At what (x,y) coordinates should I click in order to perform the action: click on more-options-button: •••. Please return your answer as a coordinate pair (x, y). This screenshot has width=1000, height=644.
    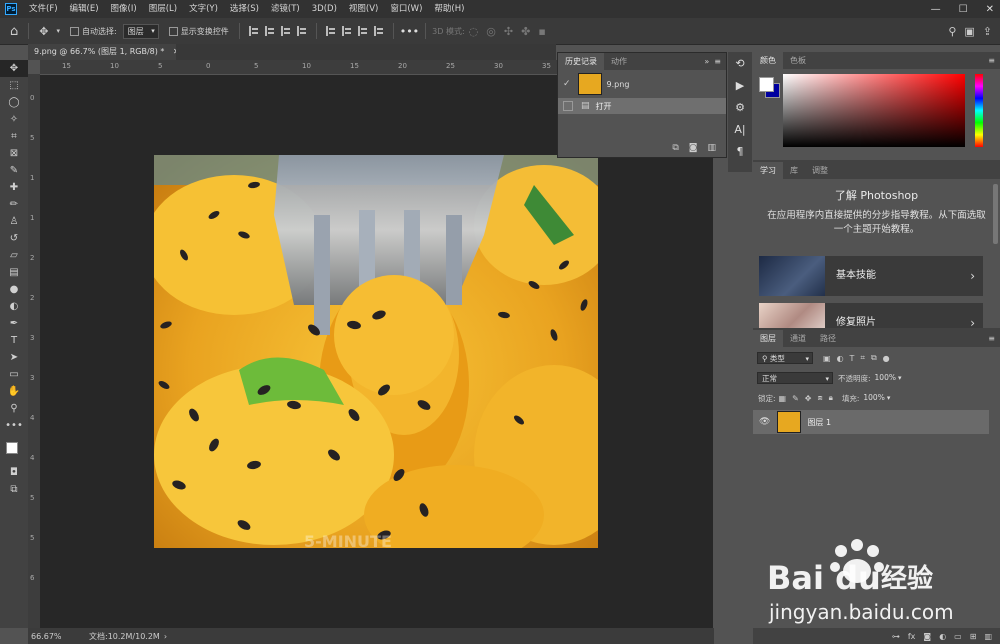
    Looking at the image, I should click on (409, 31).